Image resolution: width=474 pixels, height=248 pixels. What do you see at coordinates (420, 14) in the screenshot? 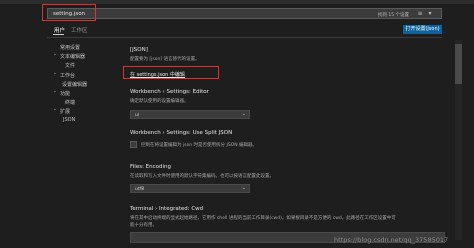
I see `clear-filter-icon: ≡` at bounding box center [420, 14].